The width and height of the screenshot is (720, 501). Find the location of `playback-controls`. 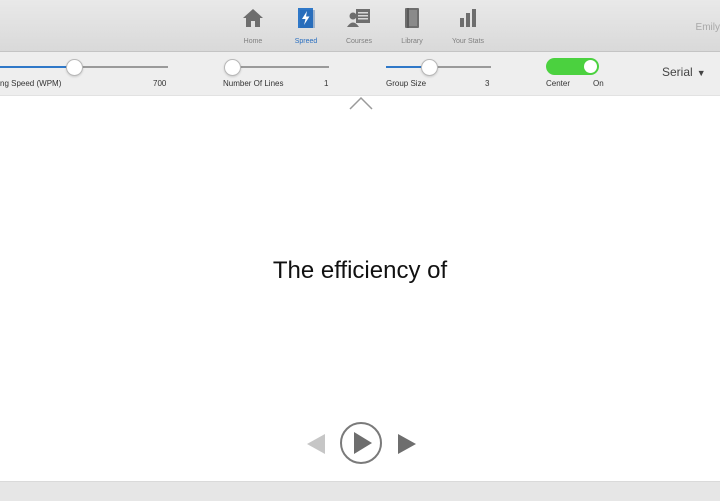

playback-controls is located at coordinates (360, 444).